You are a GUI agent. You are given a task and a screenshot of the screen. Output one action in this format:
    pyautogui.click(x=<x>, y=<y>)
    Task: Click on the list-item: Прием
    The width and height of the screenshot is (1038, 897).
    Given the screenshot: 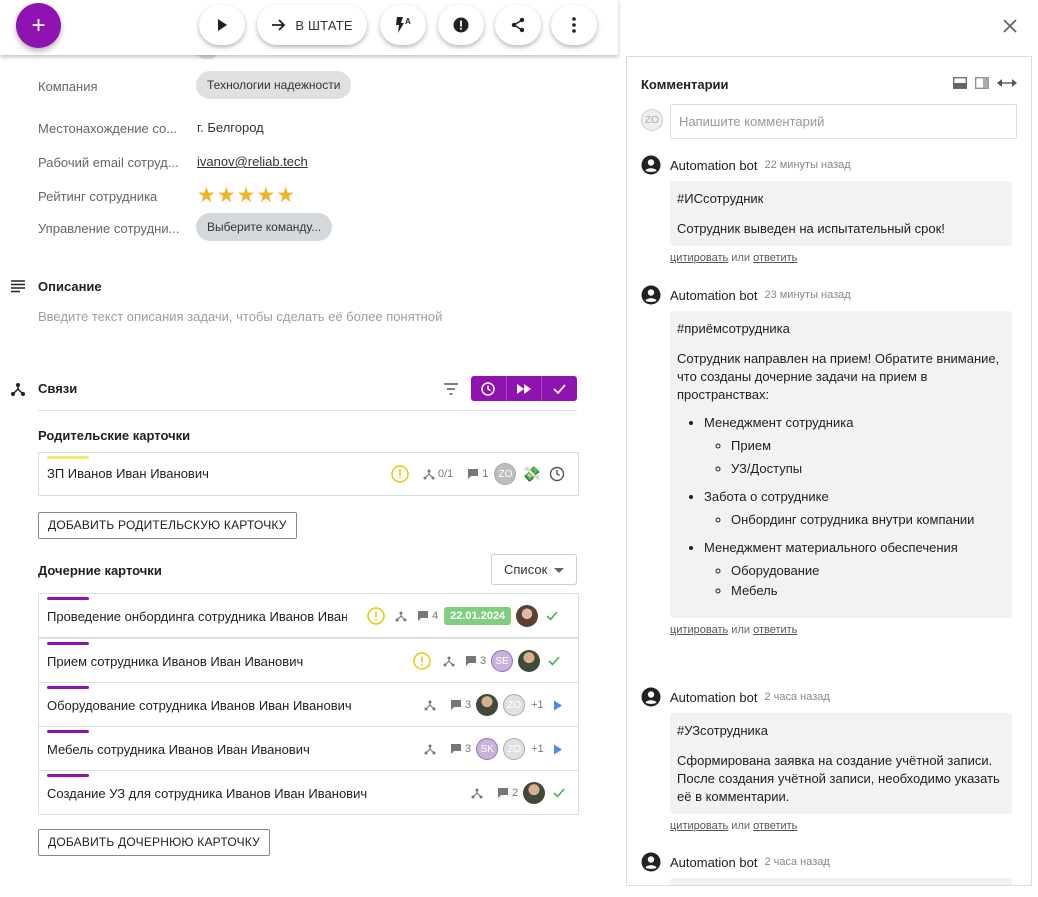 What is the action you would take?
    pyautogui.click(x=868, y=446)
    